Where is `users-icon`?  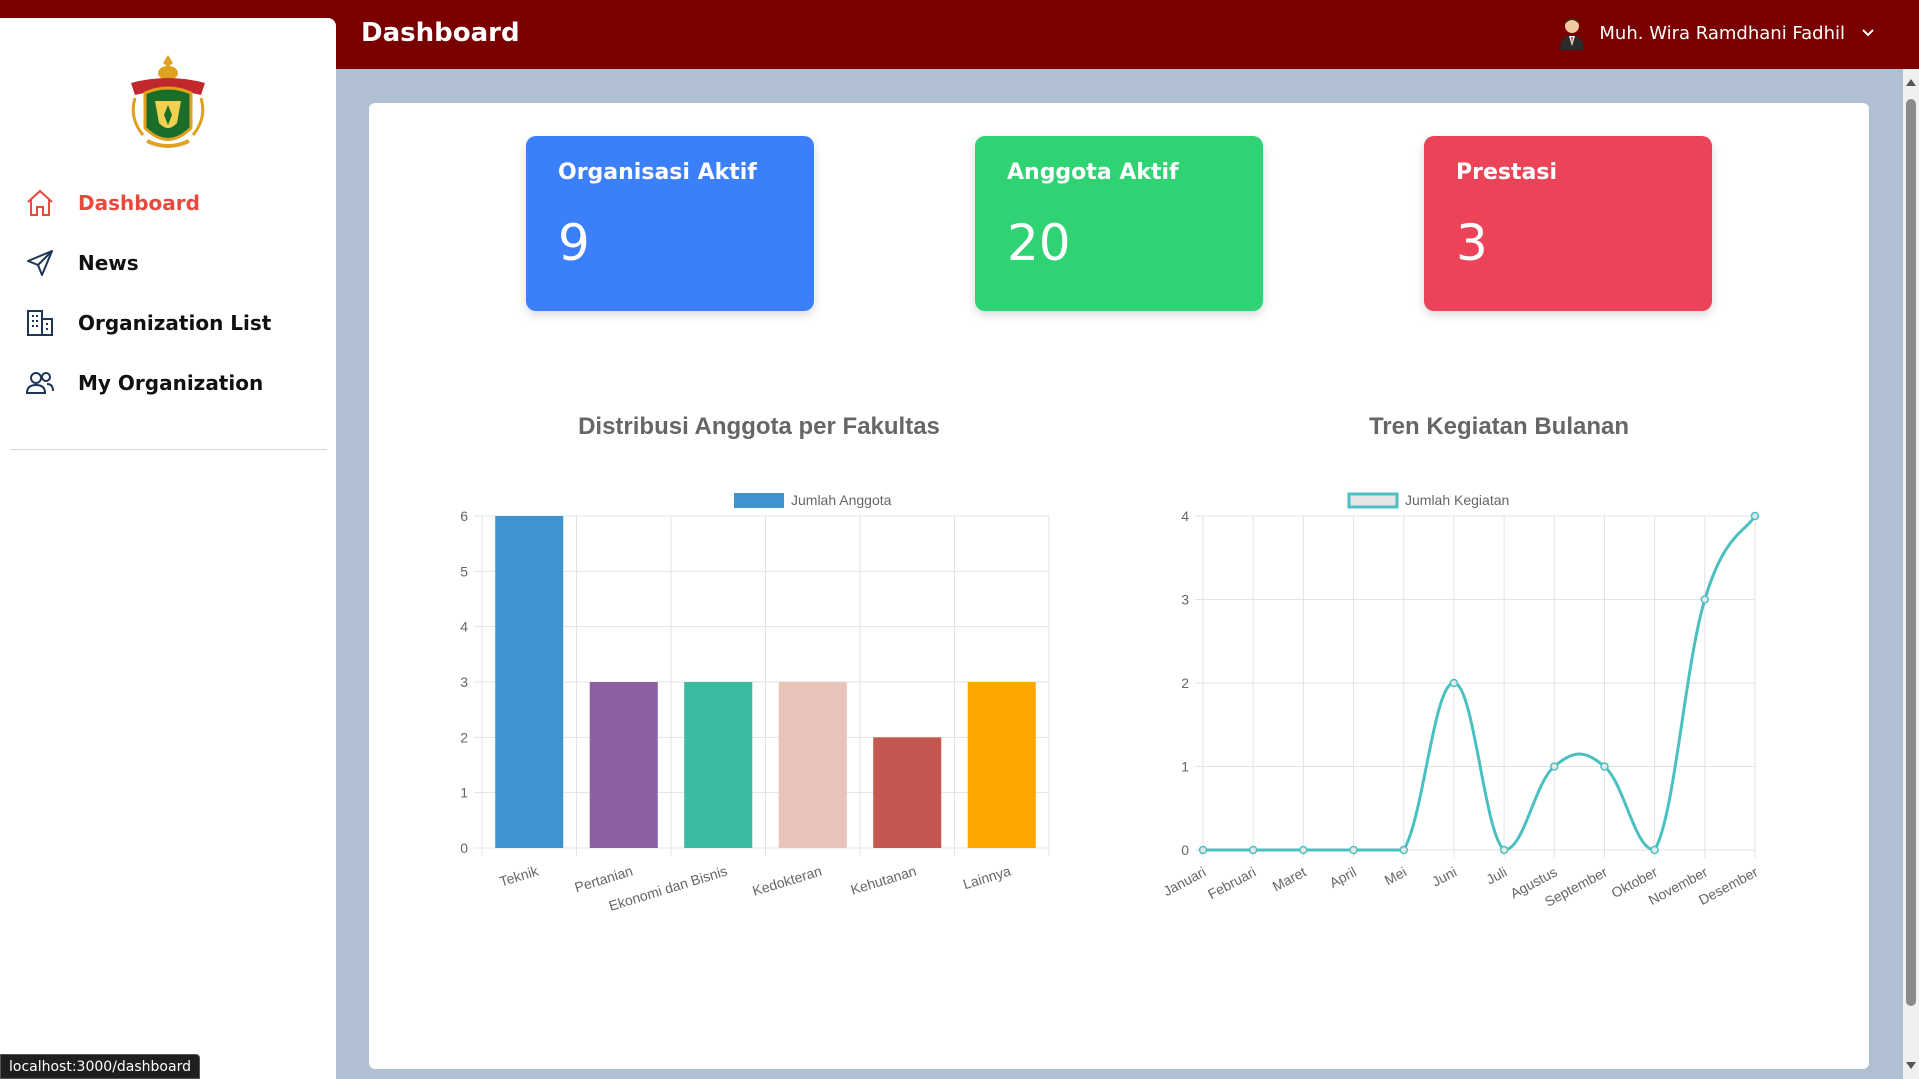
users-icon is located at coordinates (40, 383).